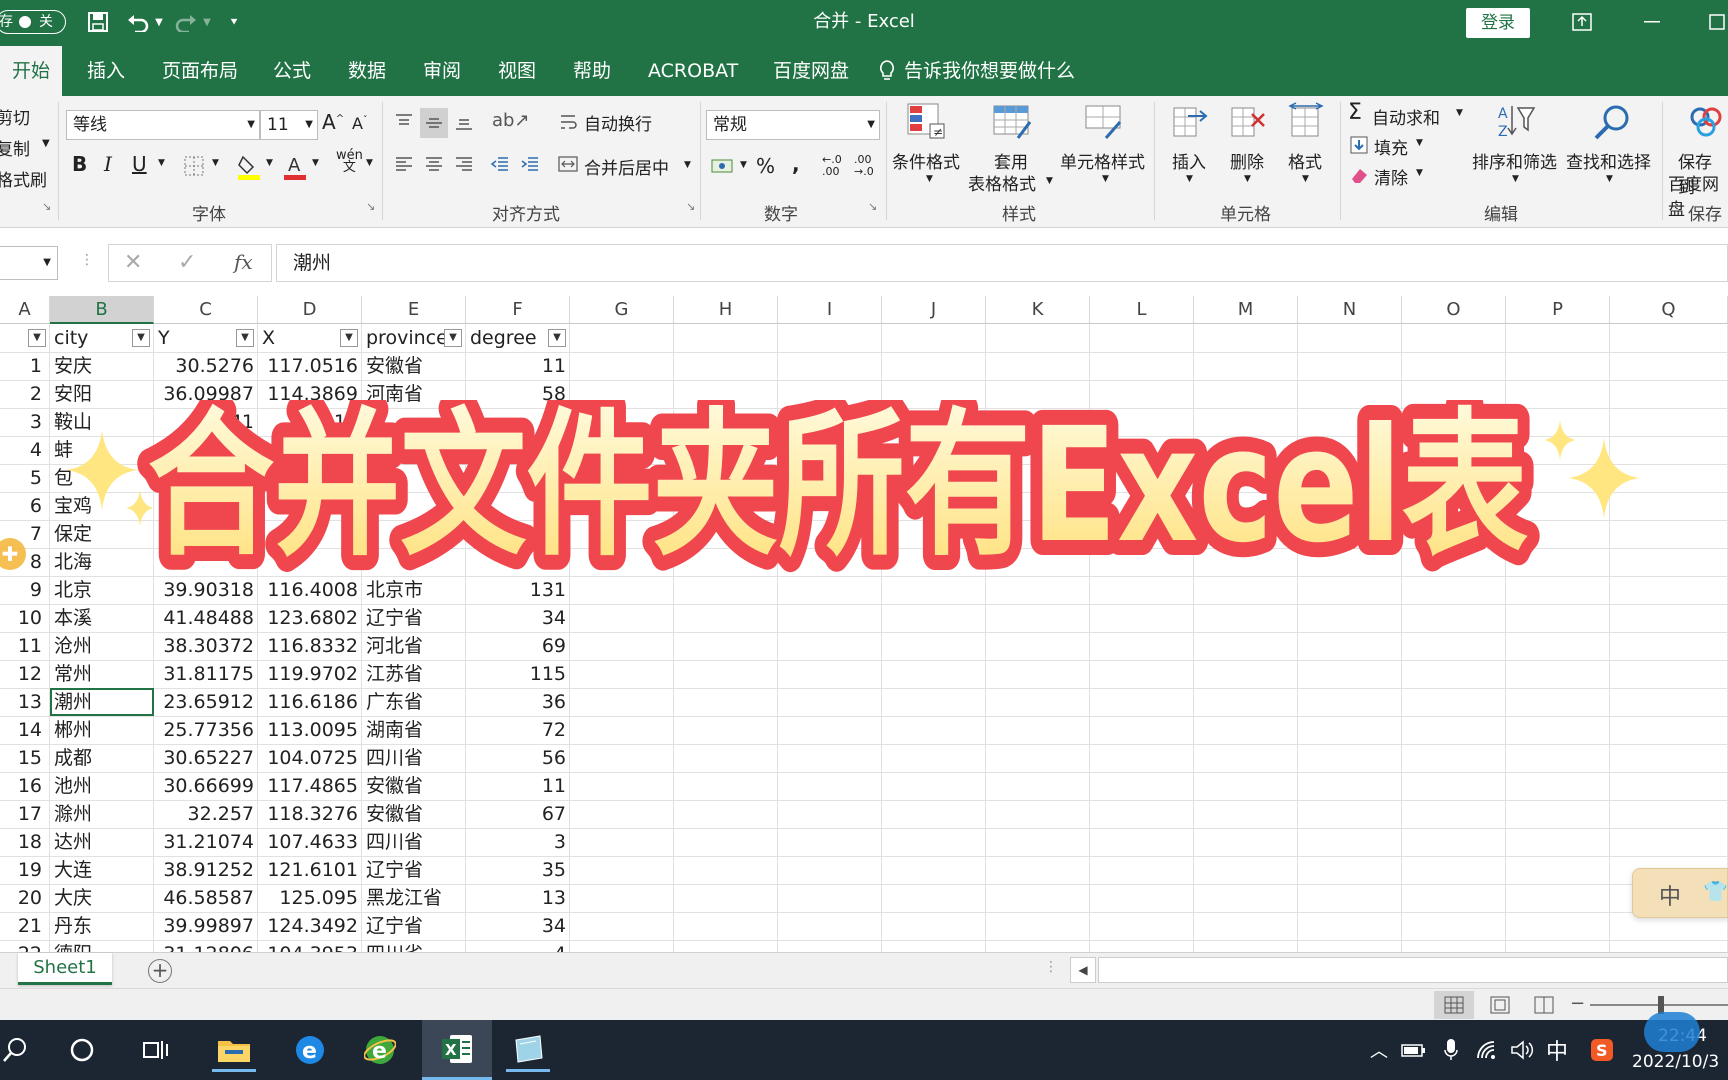 The width and height of the screenshot is (1728, 1080). I want to click on cell-y: 46.58587, so click(206, 898).